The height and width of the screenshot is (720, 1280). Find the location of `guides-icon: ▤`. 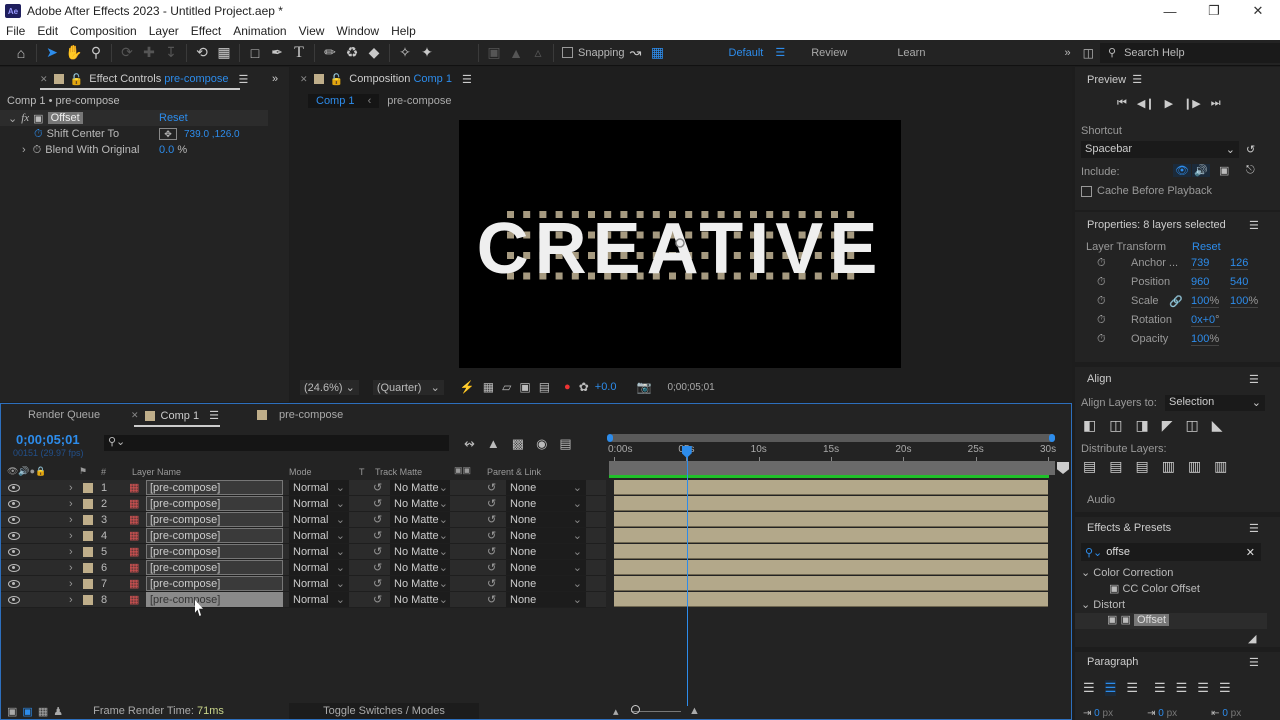

guides-icon: ▤ is located at coordinates (544, 387).